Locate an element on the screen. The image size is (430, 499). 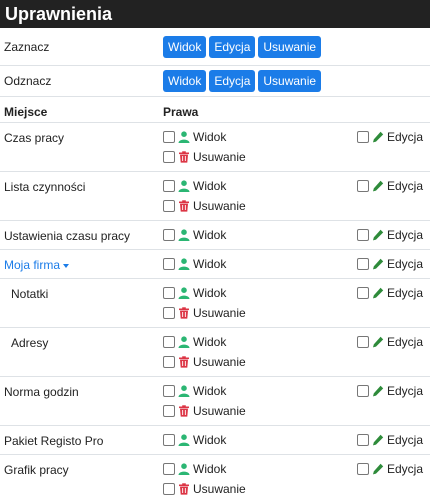
place-label: Grafik pracy is located at coordinates (36, 470).